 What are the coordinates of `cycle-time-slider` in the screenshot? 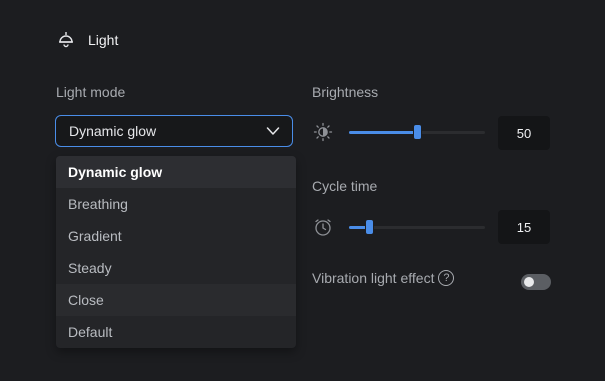 It's located at (417, 227).